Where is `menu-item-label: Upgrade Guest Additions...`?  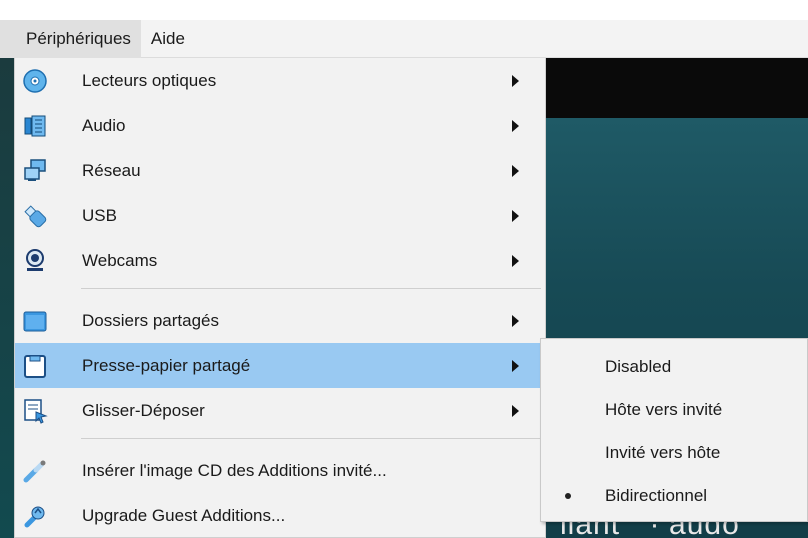
menu-item-label: Upgrade Guest Additions... is located at coordinates (184, 515).